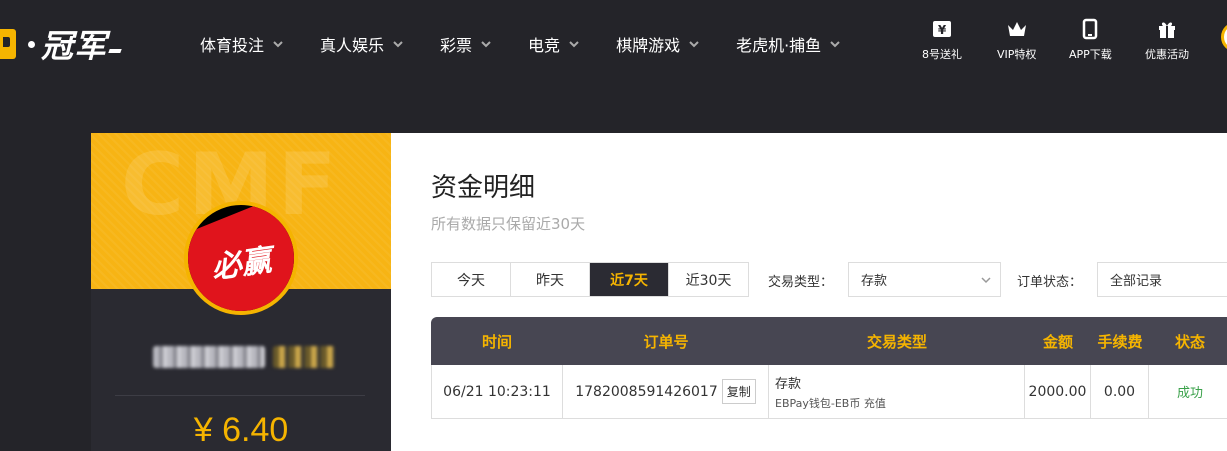 The height and width of the screenshot is (451, 1227). Describe the element at coordinates (1090, 54) in the screenshot. I see `quick-link-label: APP下载` at that location.